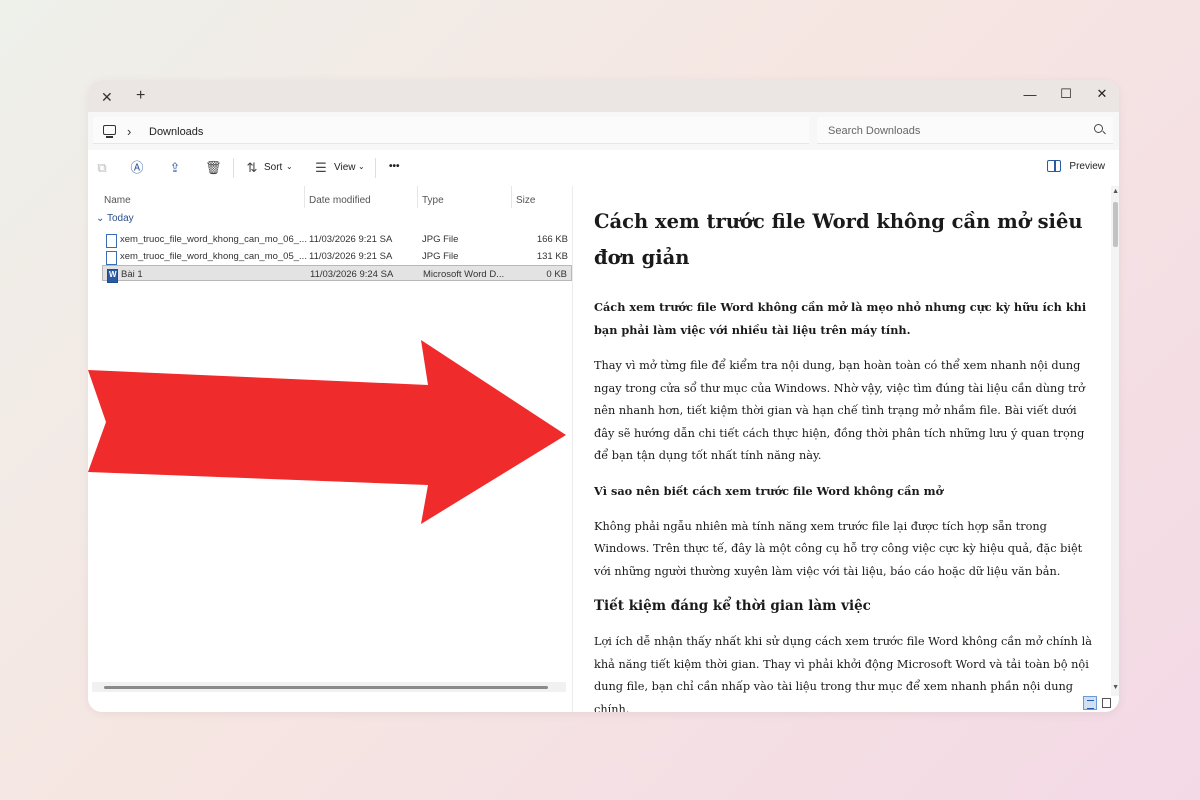 This screenshot has height=800, width=1200. I want to click on file-size: 0 KB, so click(556, 274).